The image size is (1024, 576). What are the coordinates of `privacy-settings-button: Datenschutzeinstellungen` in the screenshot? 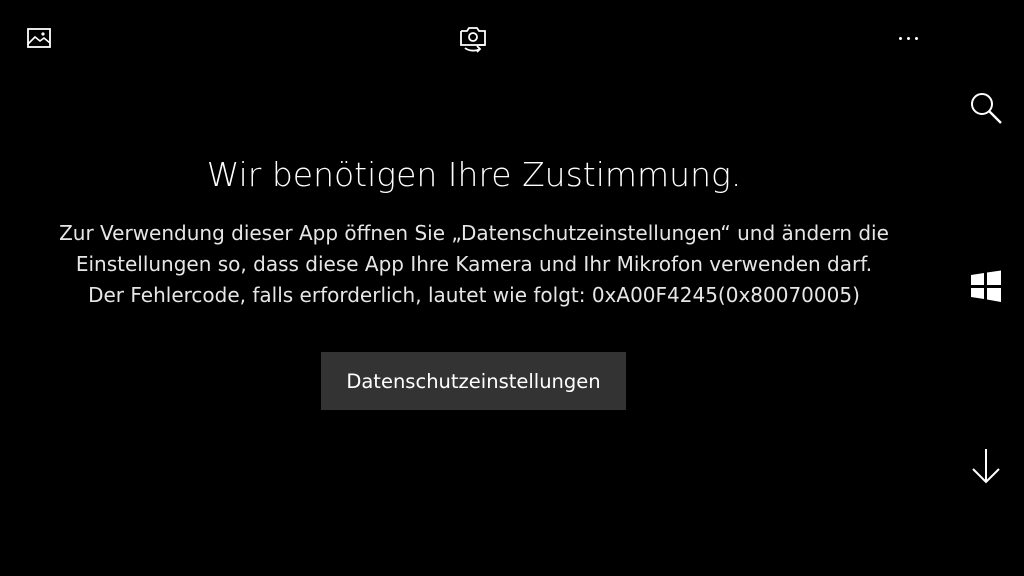 It's located at (473, 381).